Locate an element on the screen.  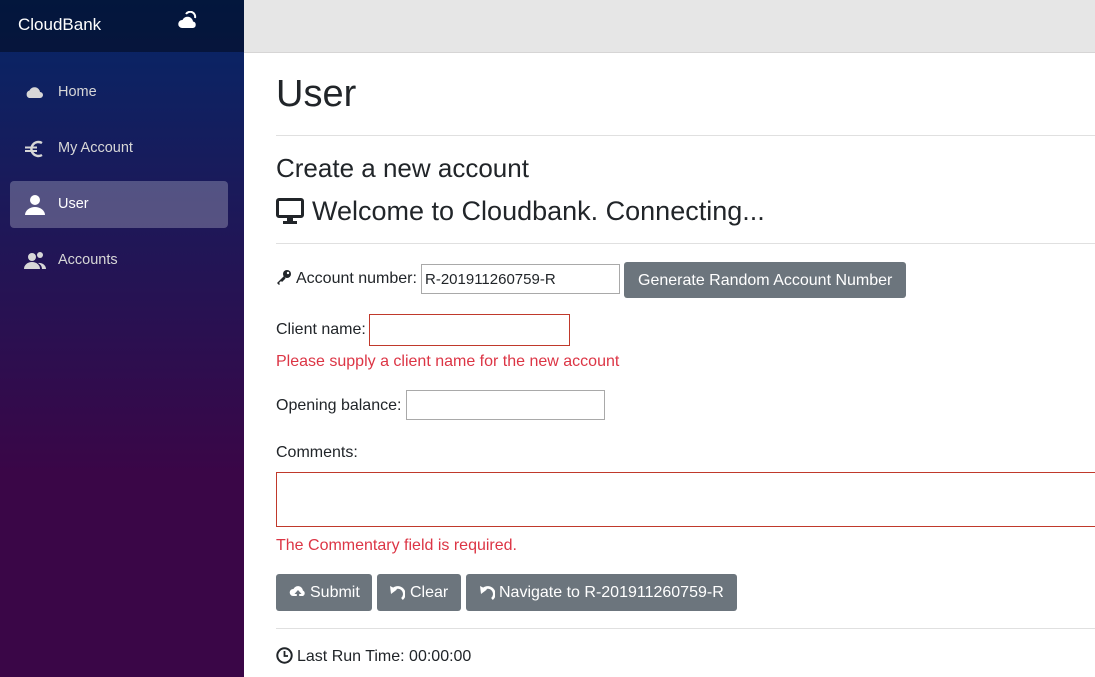
generate-account-number-button: Generate Random Account Number is located at coordinates (765, 280).